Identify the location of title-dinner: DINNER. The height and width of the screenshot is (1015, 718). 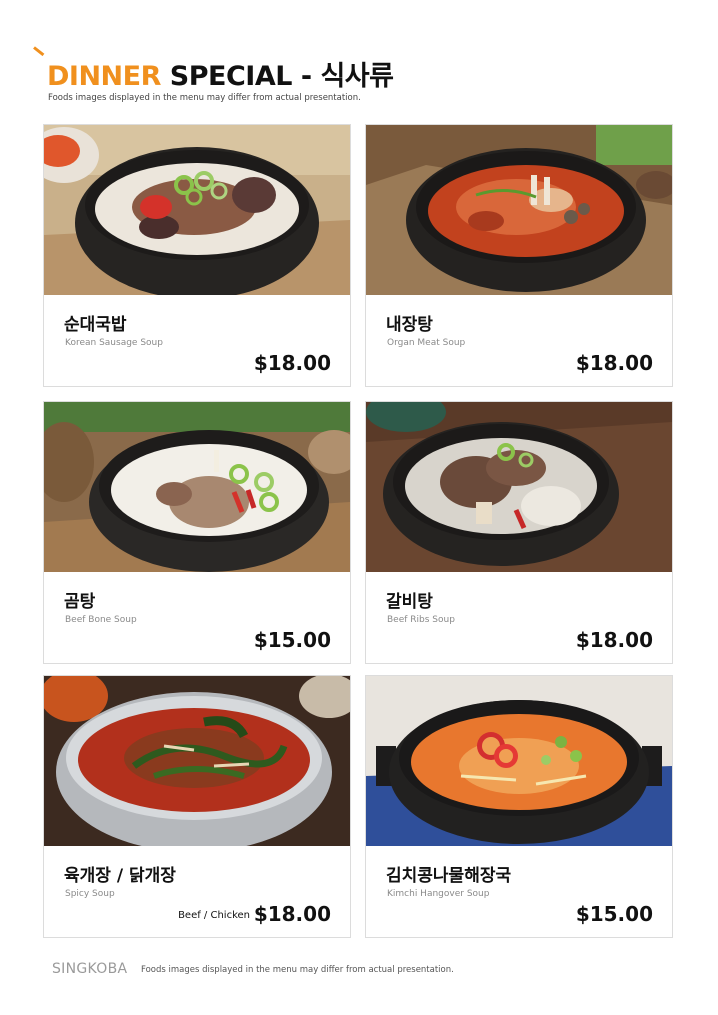
(104, 76).